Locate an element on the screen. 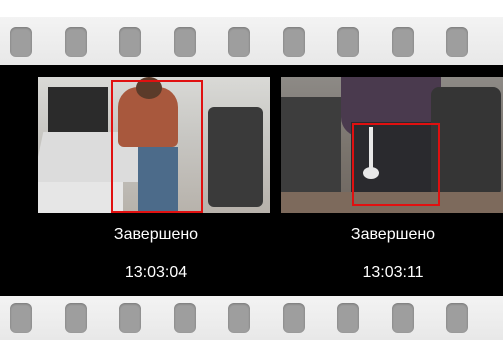 This screenshot has width=503, height=340. thumbnail-time-2: 13:03:11 is located at coordinates (393, 272).